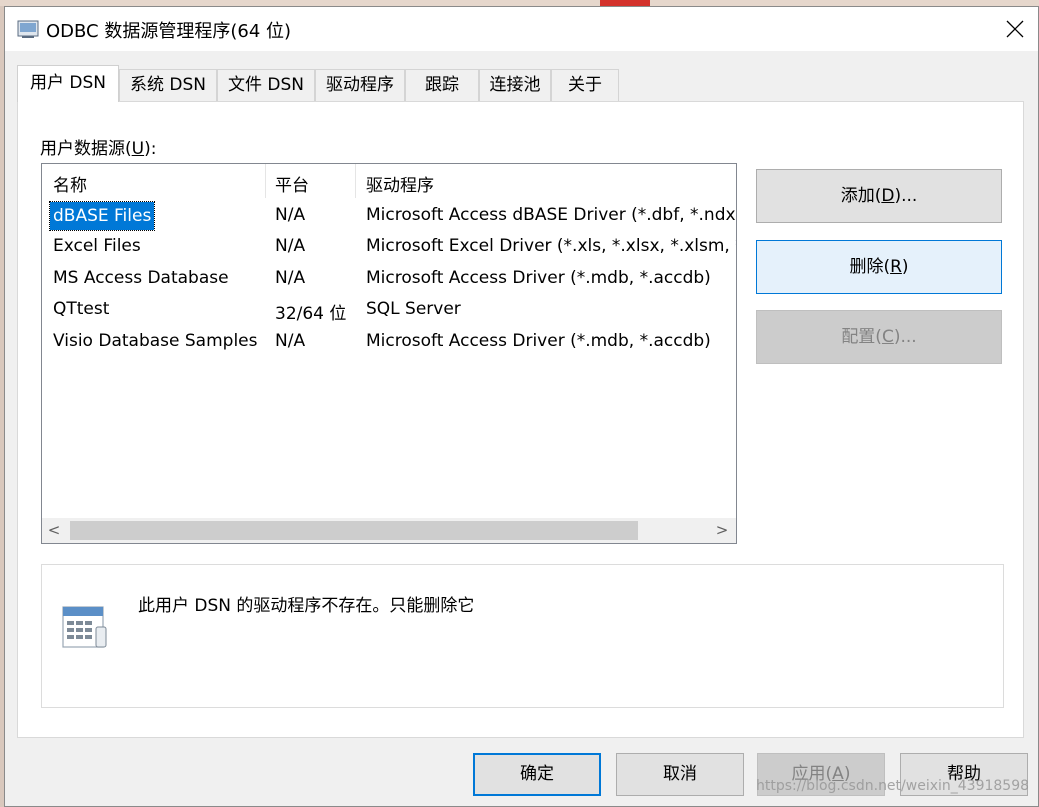 This screenshot has width=1039, height=807. What do you see at coordinates (102, 216) in the screenshot?
I see `dsn-name: dBASE Files` at bounding box center [102, 216].